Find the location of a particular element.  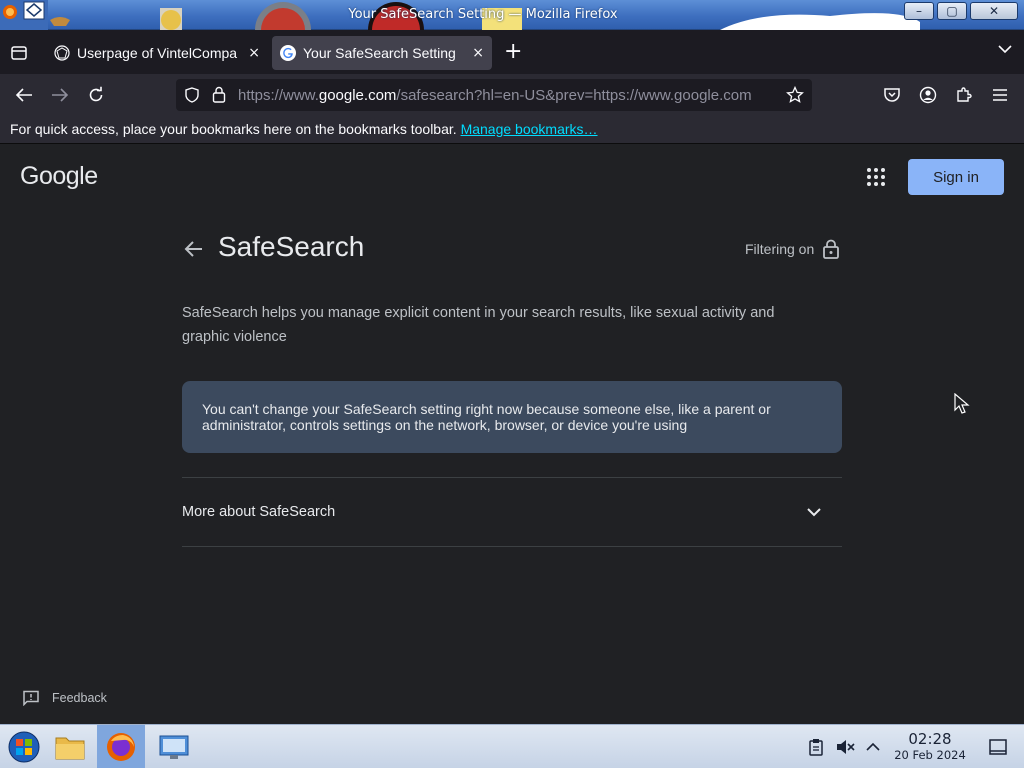

clipboard-tray-icon is located at coordinates (816, 747).